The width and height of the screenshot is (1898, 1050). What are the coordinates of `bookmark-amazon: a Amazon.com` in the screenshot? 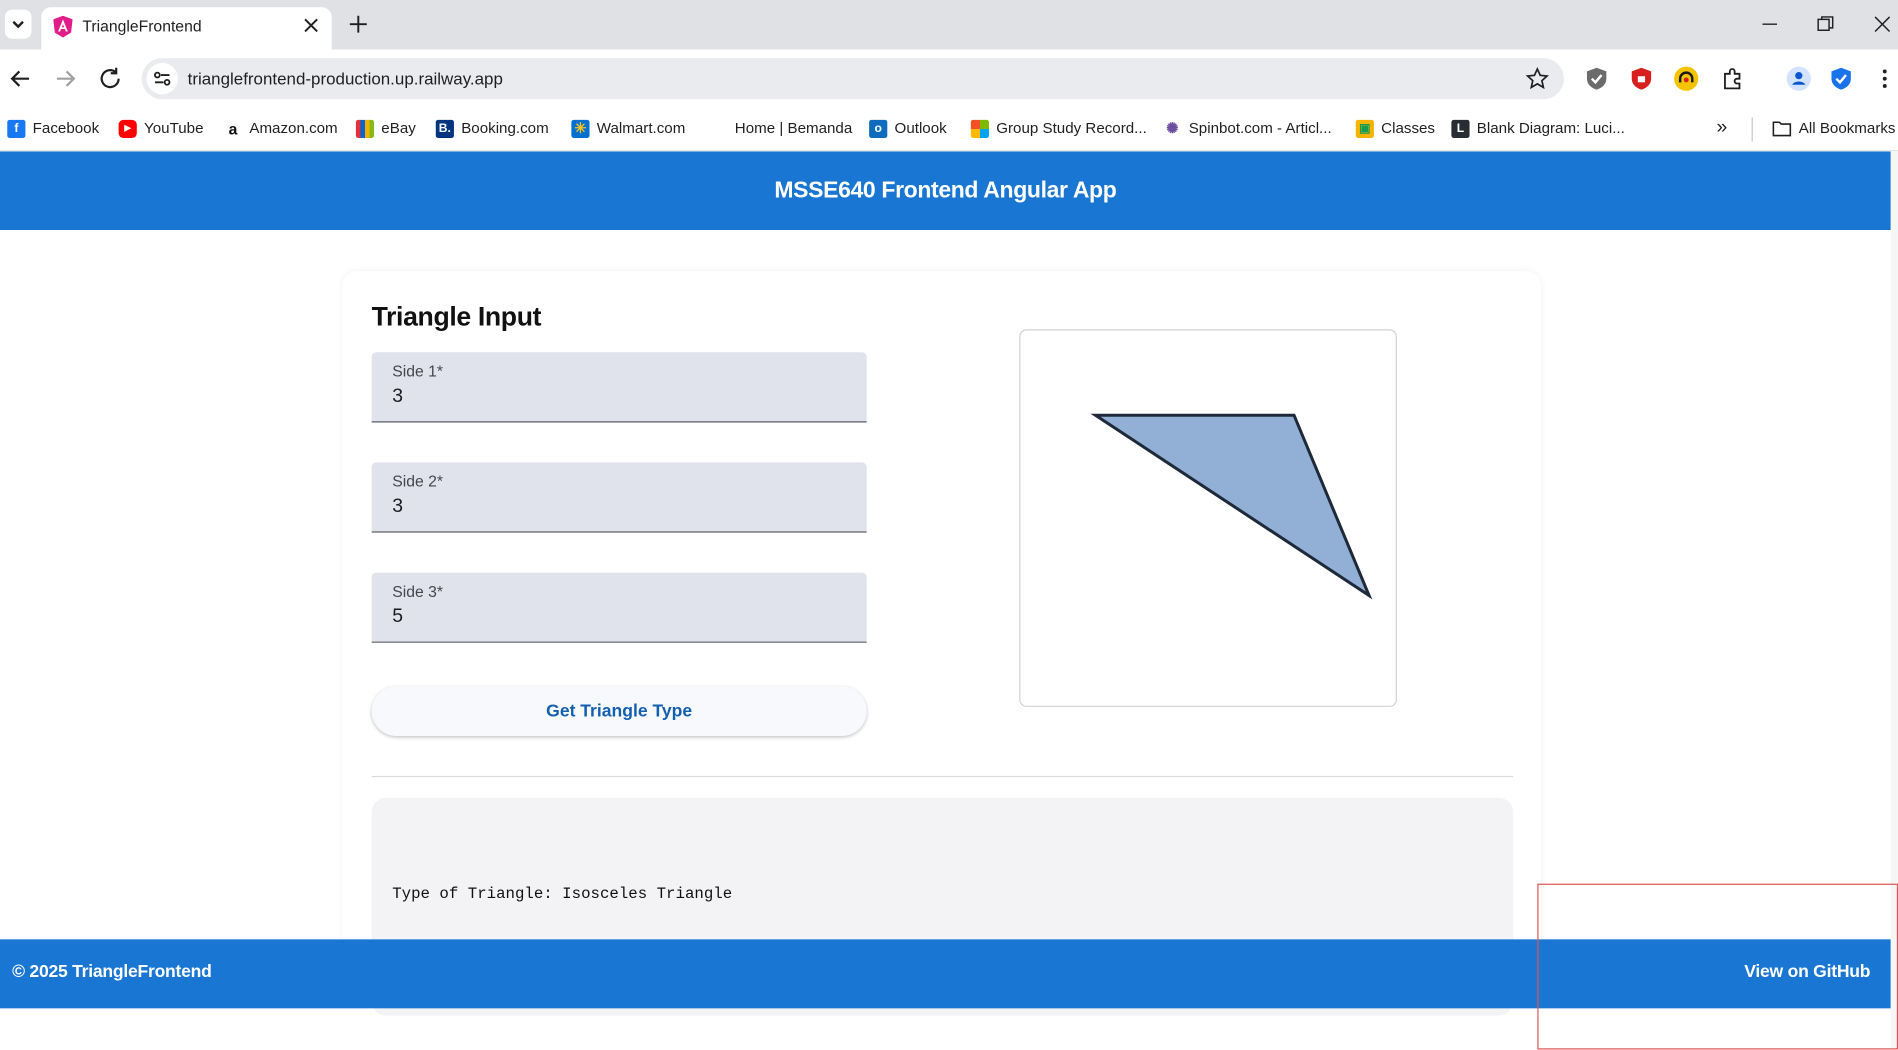 It's located at (280, 128).